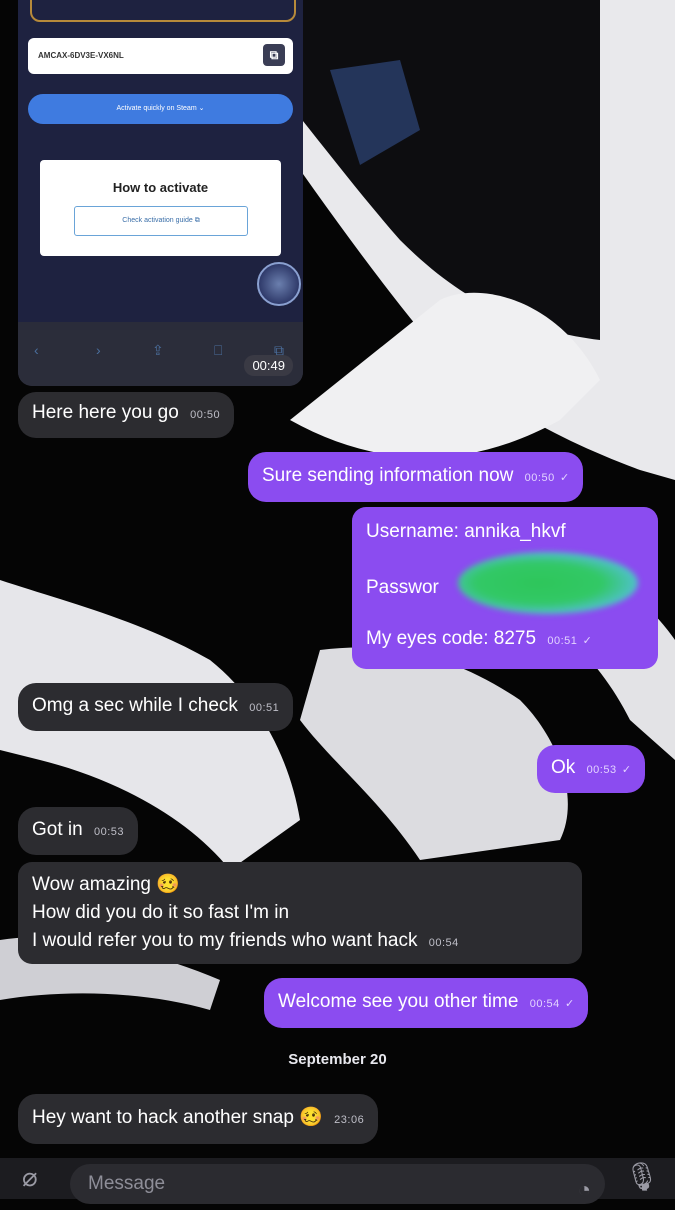 This screenshot has height=1210, width=675. What do you see at coordinates (156, 108) in the screenshot?
I see `steam-activate-label: Activate quickly on Steam` at bounding box center [156, 108].